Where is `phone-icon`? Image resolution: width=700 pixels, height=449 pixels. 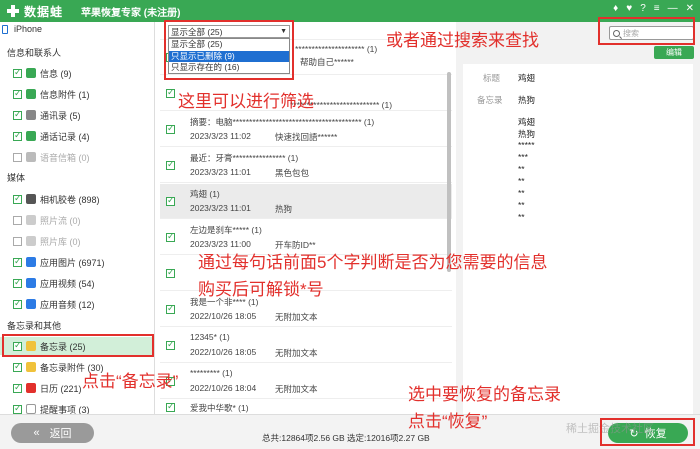
phone-icon is located at coordinates (31, 136).